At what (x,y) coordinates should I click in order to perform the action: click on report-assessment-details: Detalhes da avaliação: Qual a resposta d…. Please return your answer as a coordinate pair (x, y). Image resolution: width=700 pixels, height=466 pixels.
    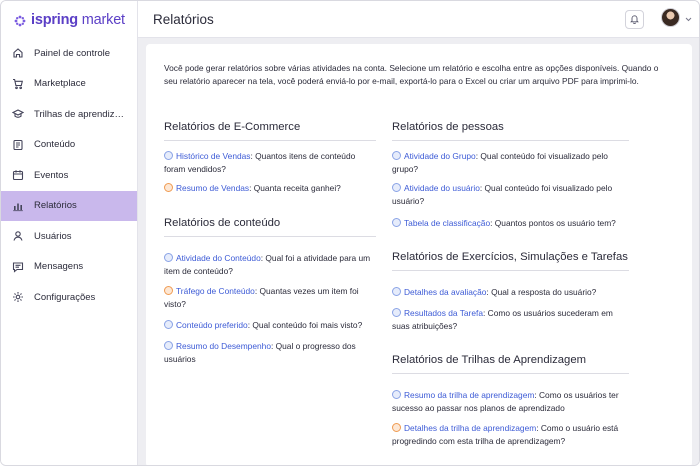
    Looking at the image, I should click on (512, 292).